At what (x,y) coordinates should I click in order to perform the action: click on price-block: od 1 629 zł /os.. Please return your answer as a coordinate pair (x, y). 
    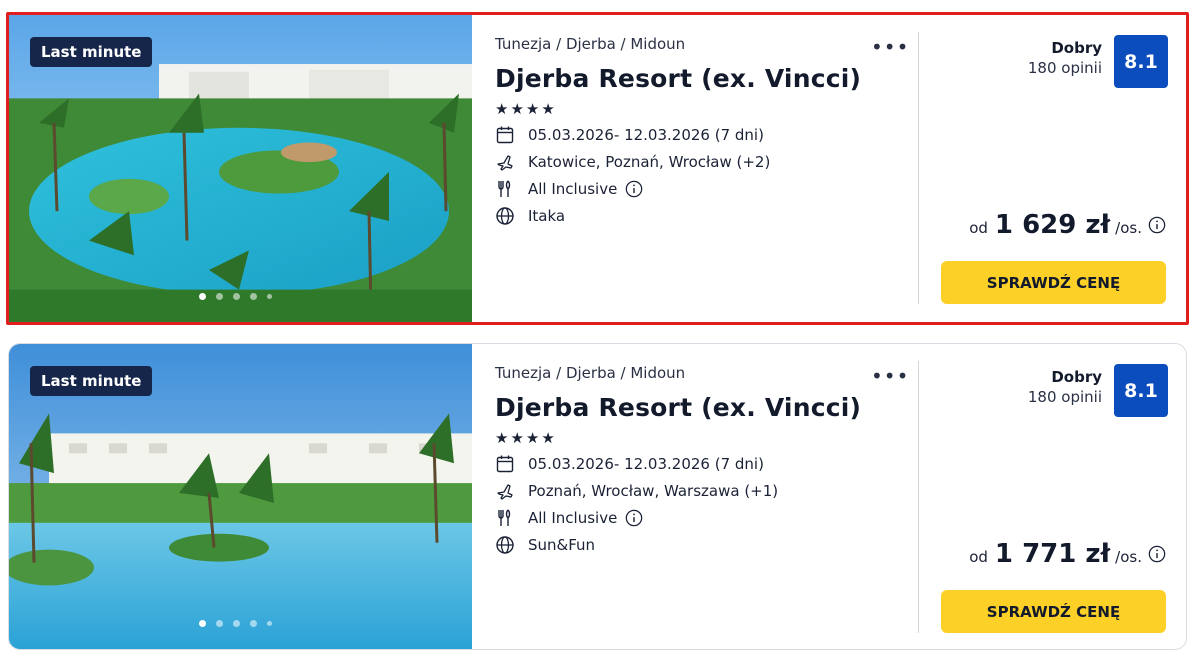
    Looking at the image, I should click on (1067, 225).